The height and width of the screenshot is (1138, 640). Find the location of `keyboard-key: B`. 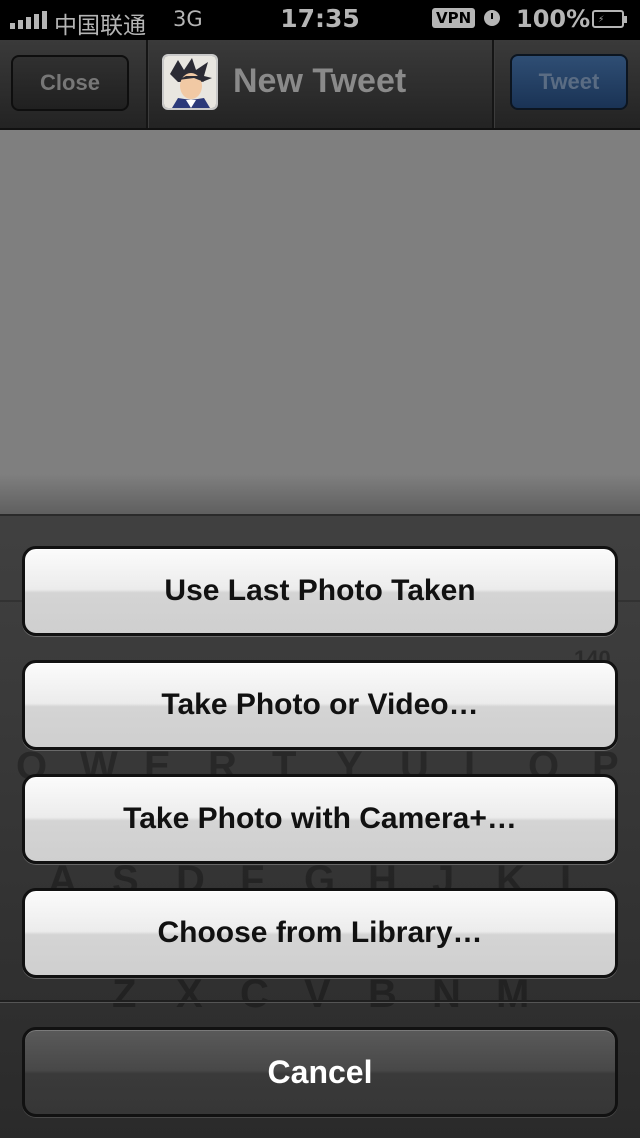

keyboard-key: B is located at coordinates (382, 994).